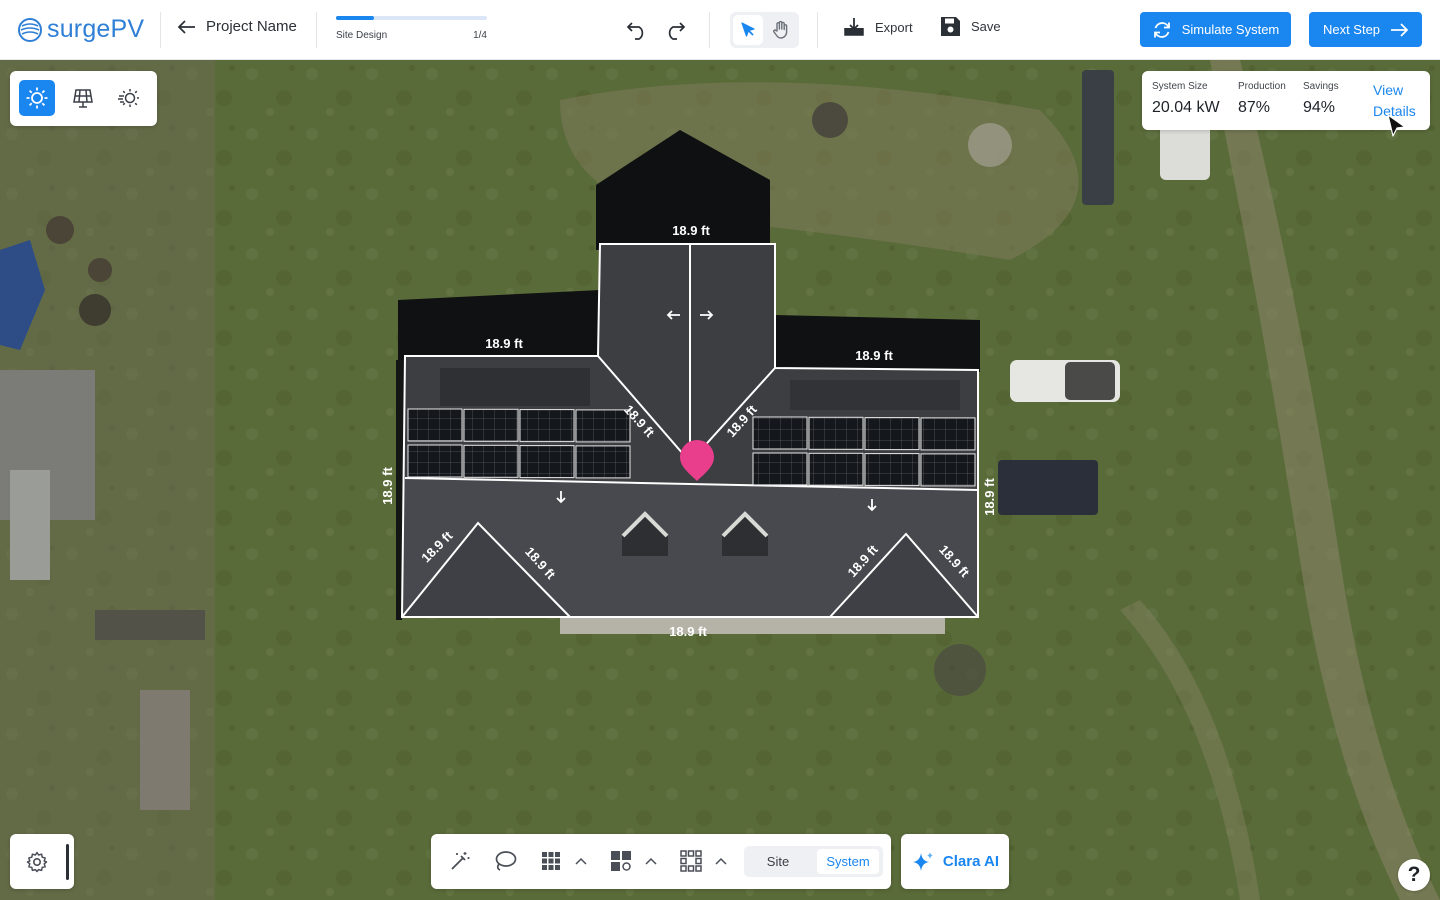 The height and width of the screenshot is (900, 1440). Describe the element at coordinates (186, 26) in the screenshot. I see `arrow-left-icon` at that location.